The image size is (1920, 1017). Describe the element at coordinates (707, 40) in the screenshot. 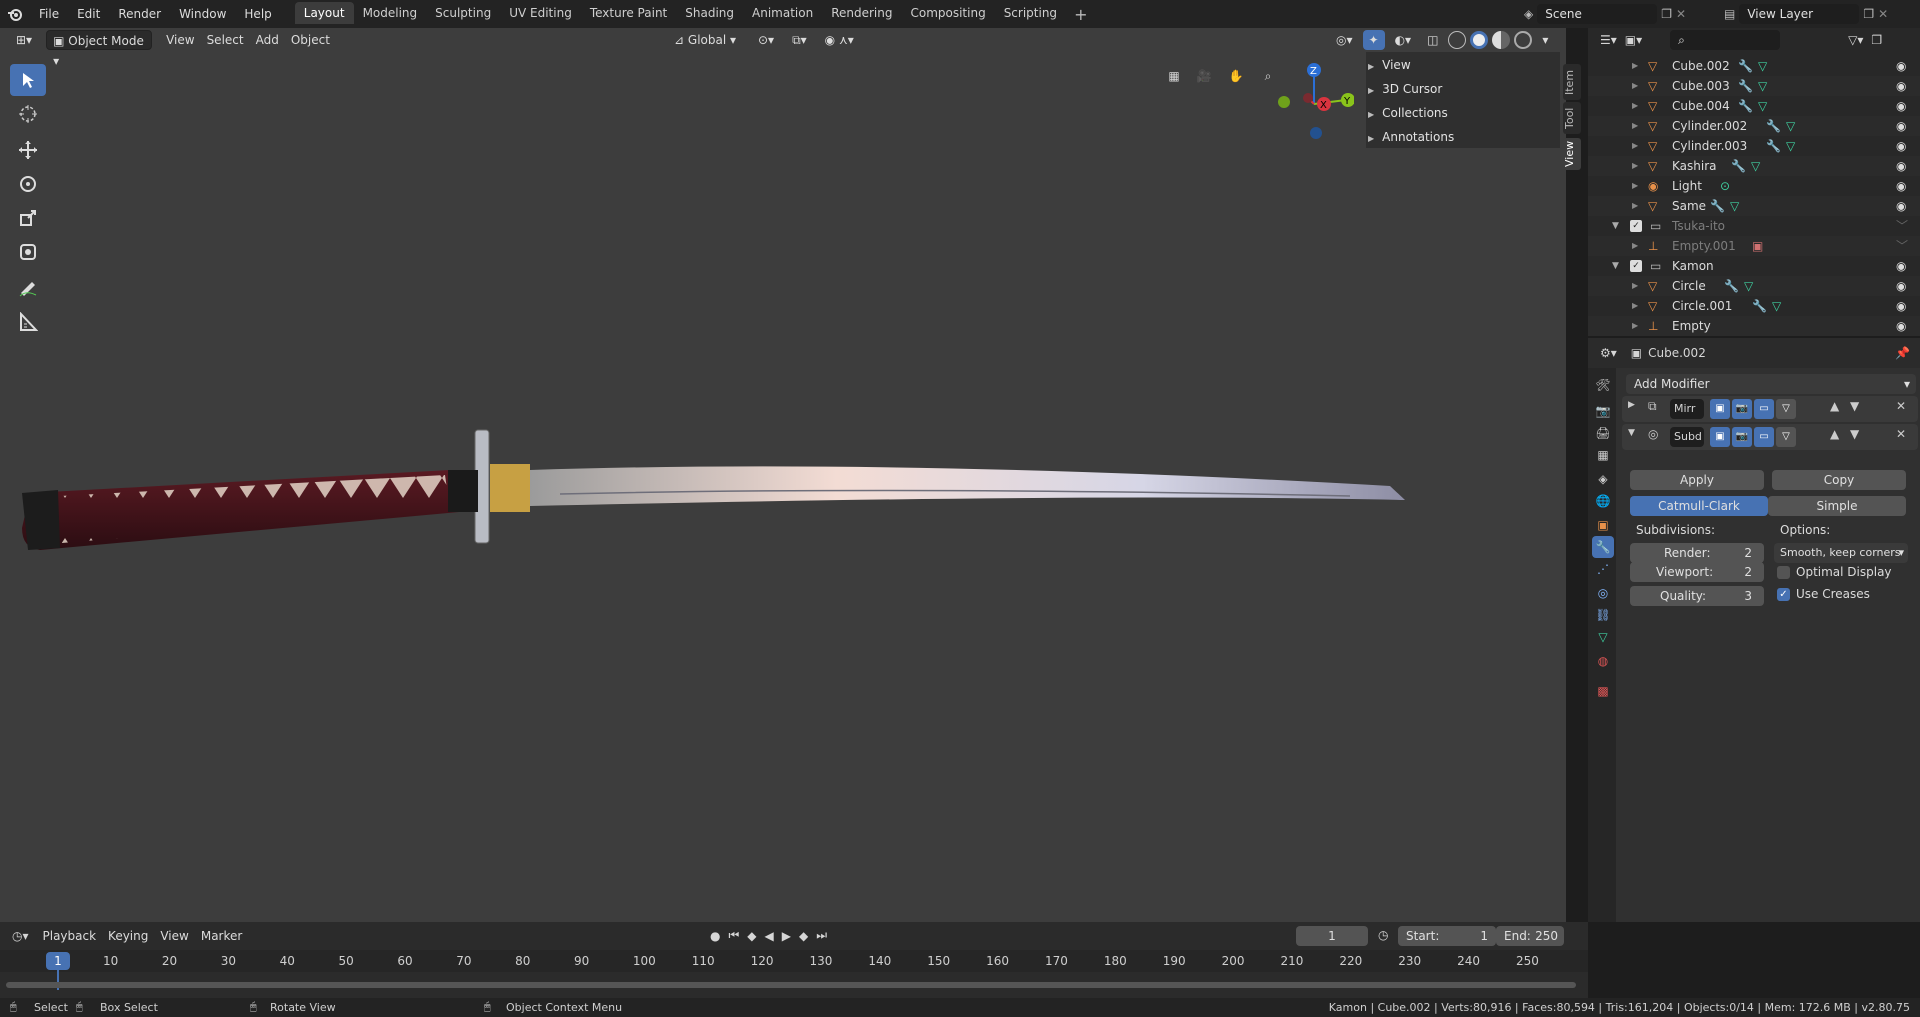

I see `orientation-dropdown: ⊿ Global ▾` at that location.